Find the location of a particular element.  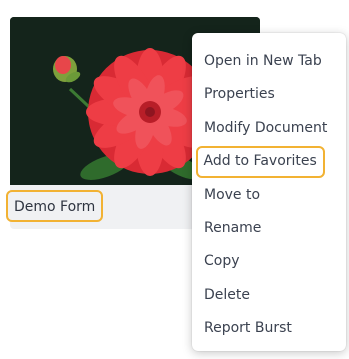

menu-item-label: Add to Favorites is located at coordinates (260, 162).